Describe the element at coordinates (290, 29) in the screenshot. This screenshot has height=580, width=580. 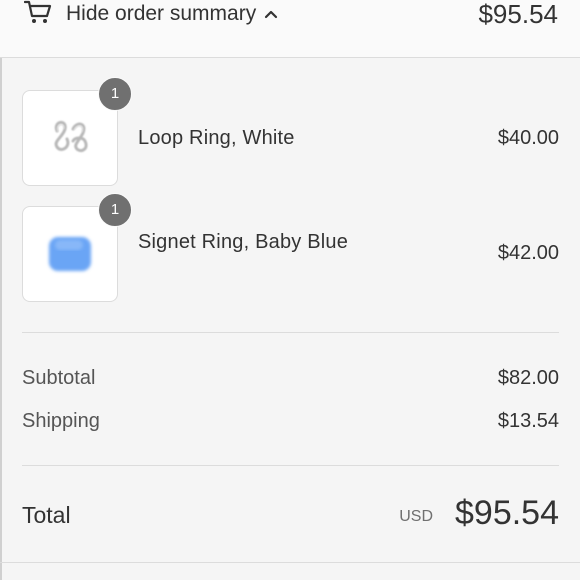
I see `order-summary-header: Hide order summary $95.54` at that location.